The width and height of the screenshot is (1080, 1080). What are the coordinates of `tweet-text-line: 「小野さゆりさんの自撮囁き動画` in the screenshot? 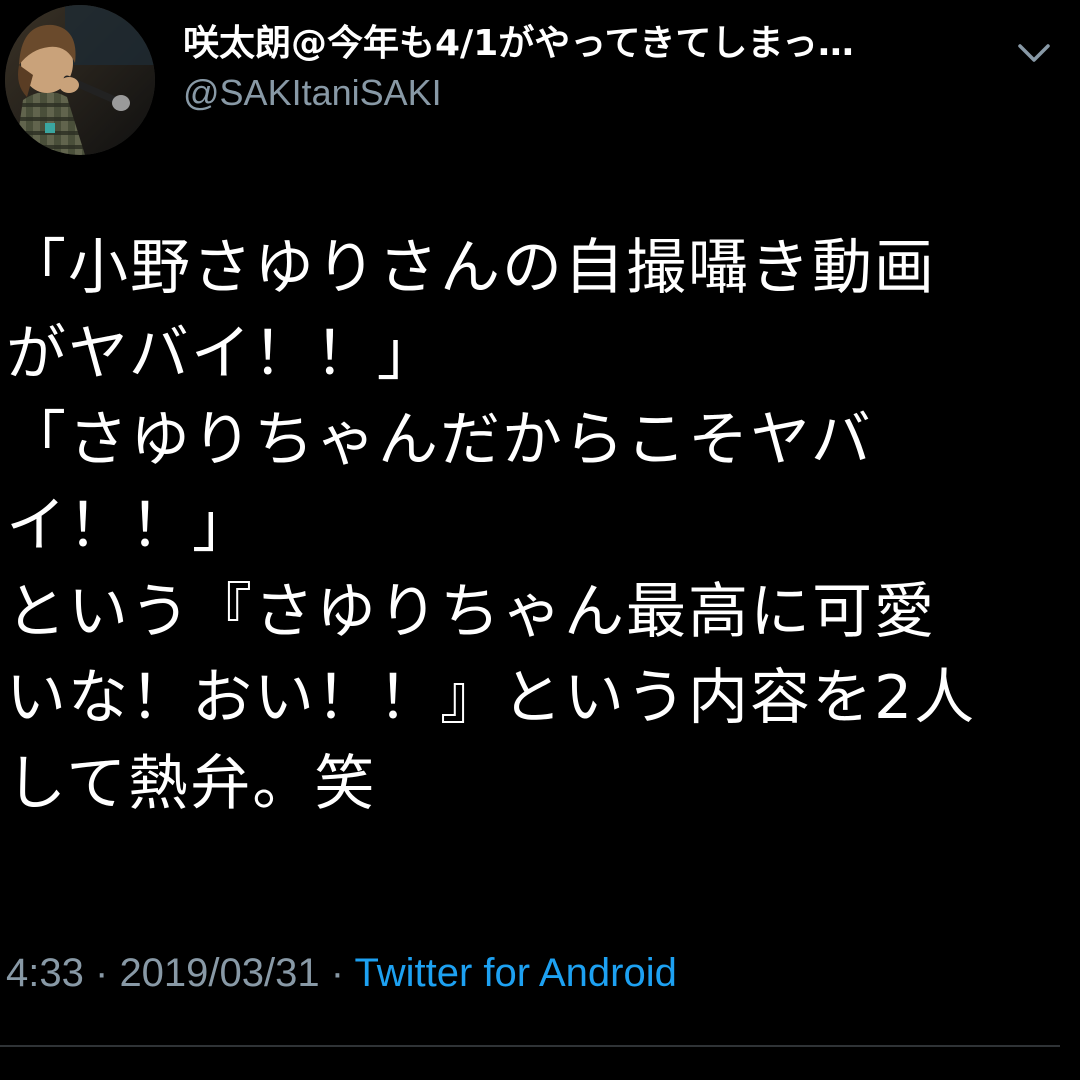 It's located at (471, 268).